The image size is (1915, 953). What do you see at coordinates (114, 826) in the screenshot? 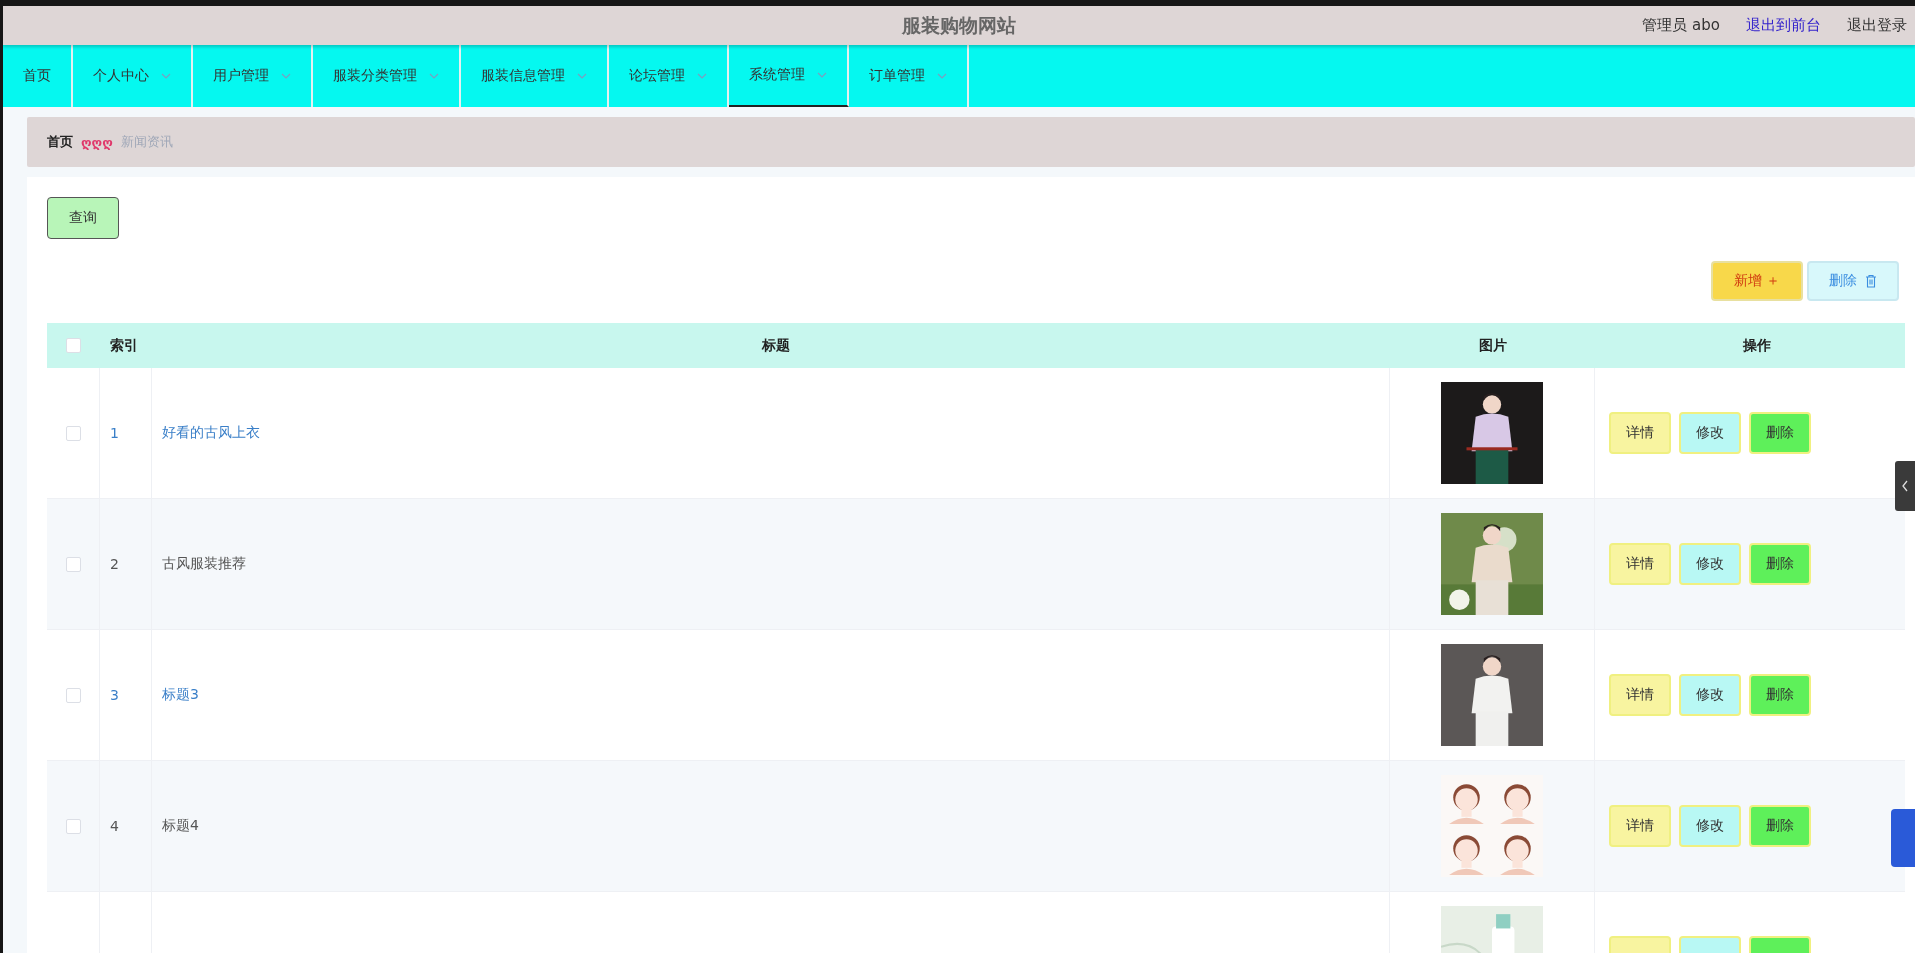
I see `index-cell: 4` at bounding box center [114, 826].